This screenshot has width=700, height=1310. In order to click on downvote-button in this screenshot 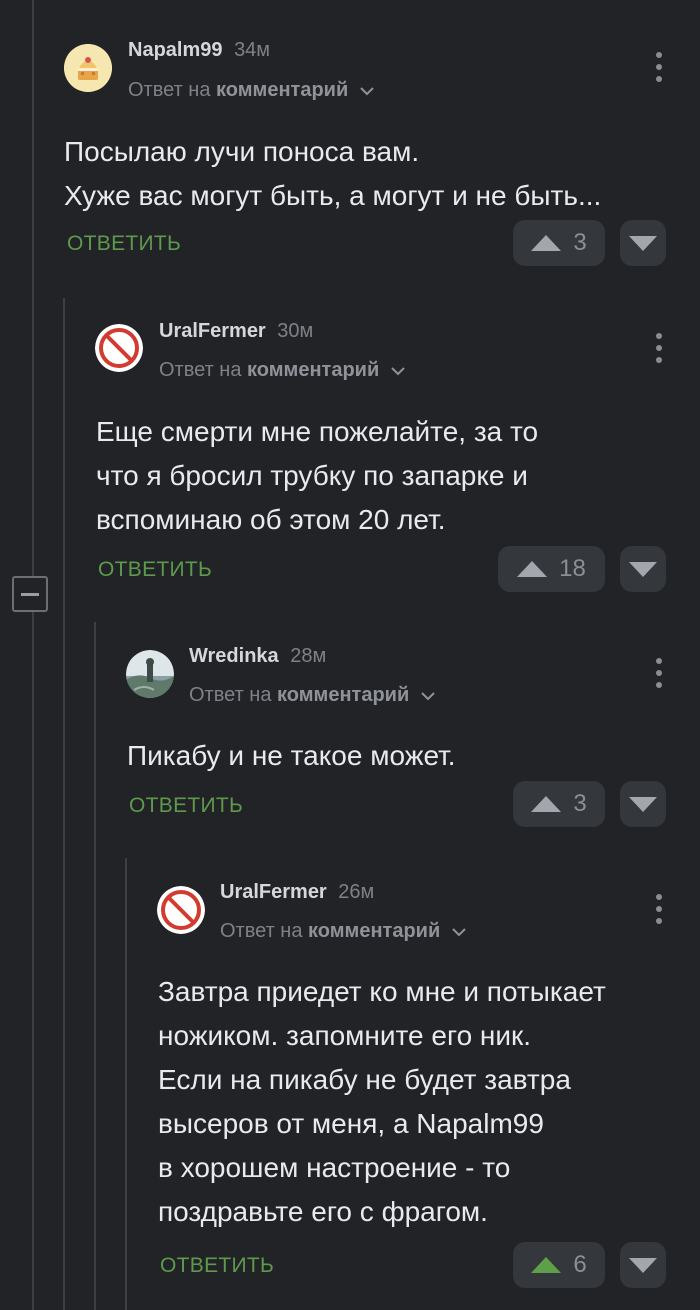, I will do `click(643, 1265)`.